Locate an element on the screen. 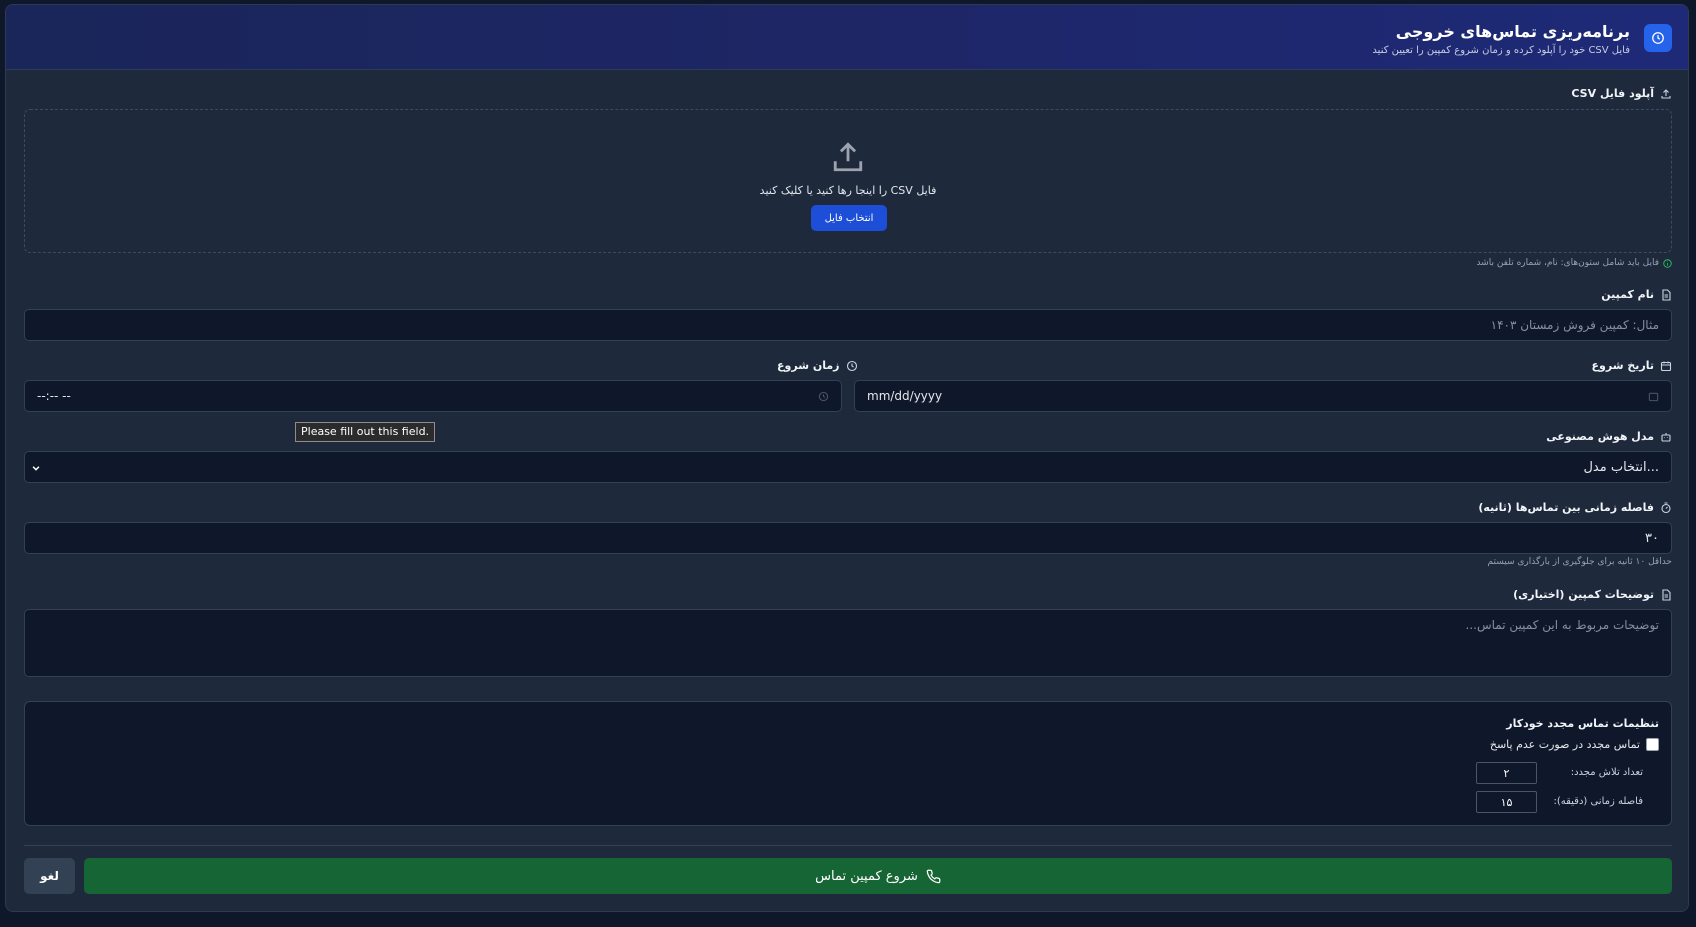 The width and height of the screenshot is (1696, 927). start-date-value: mm/dd/yyyy is located at coordinates (905, 396).